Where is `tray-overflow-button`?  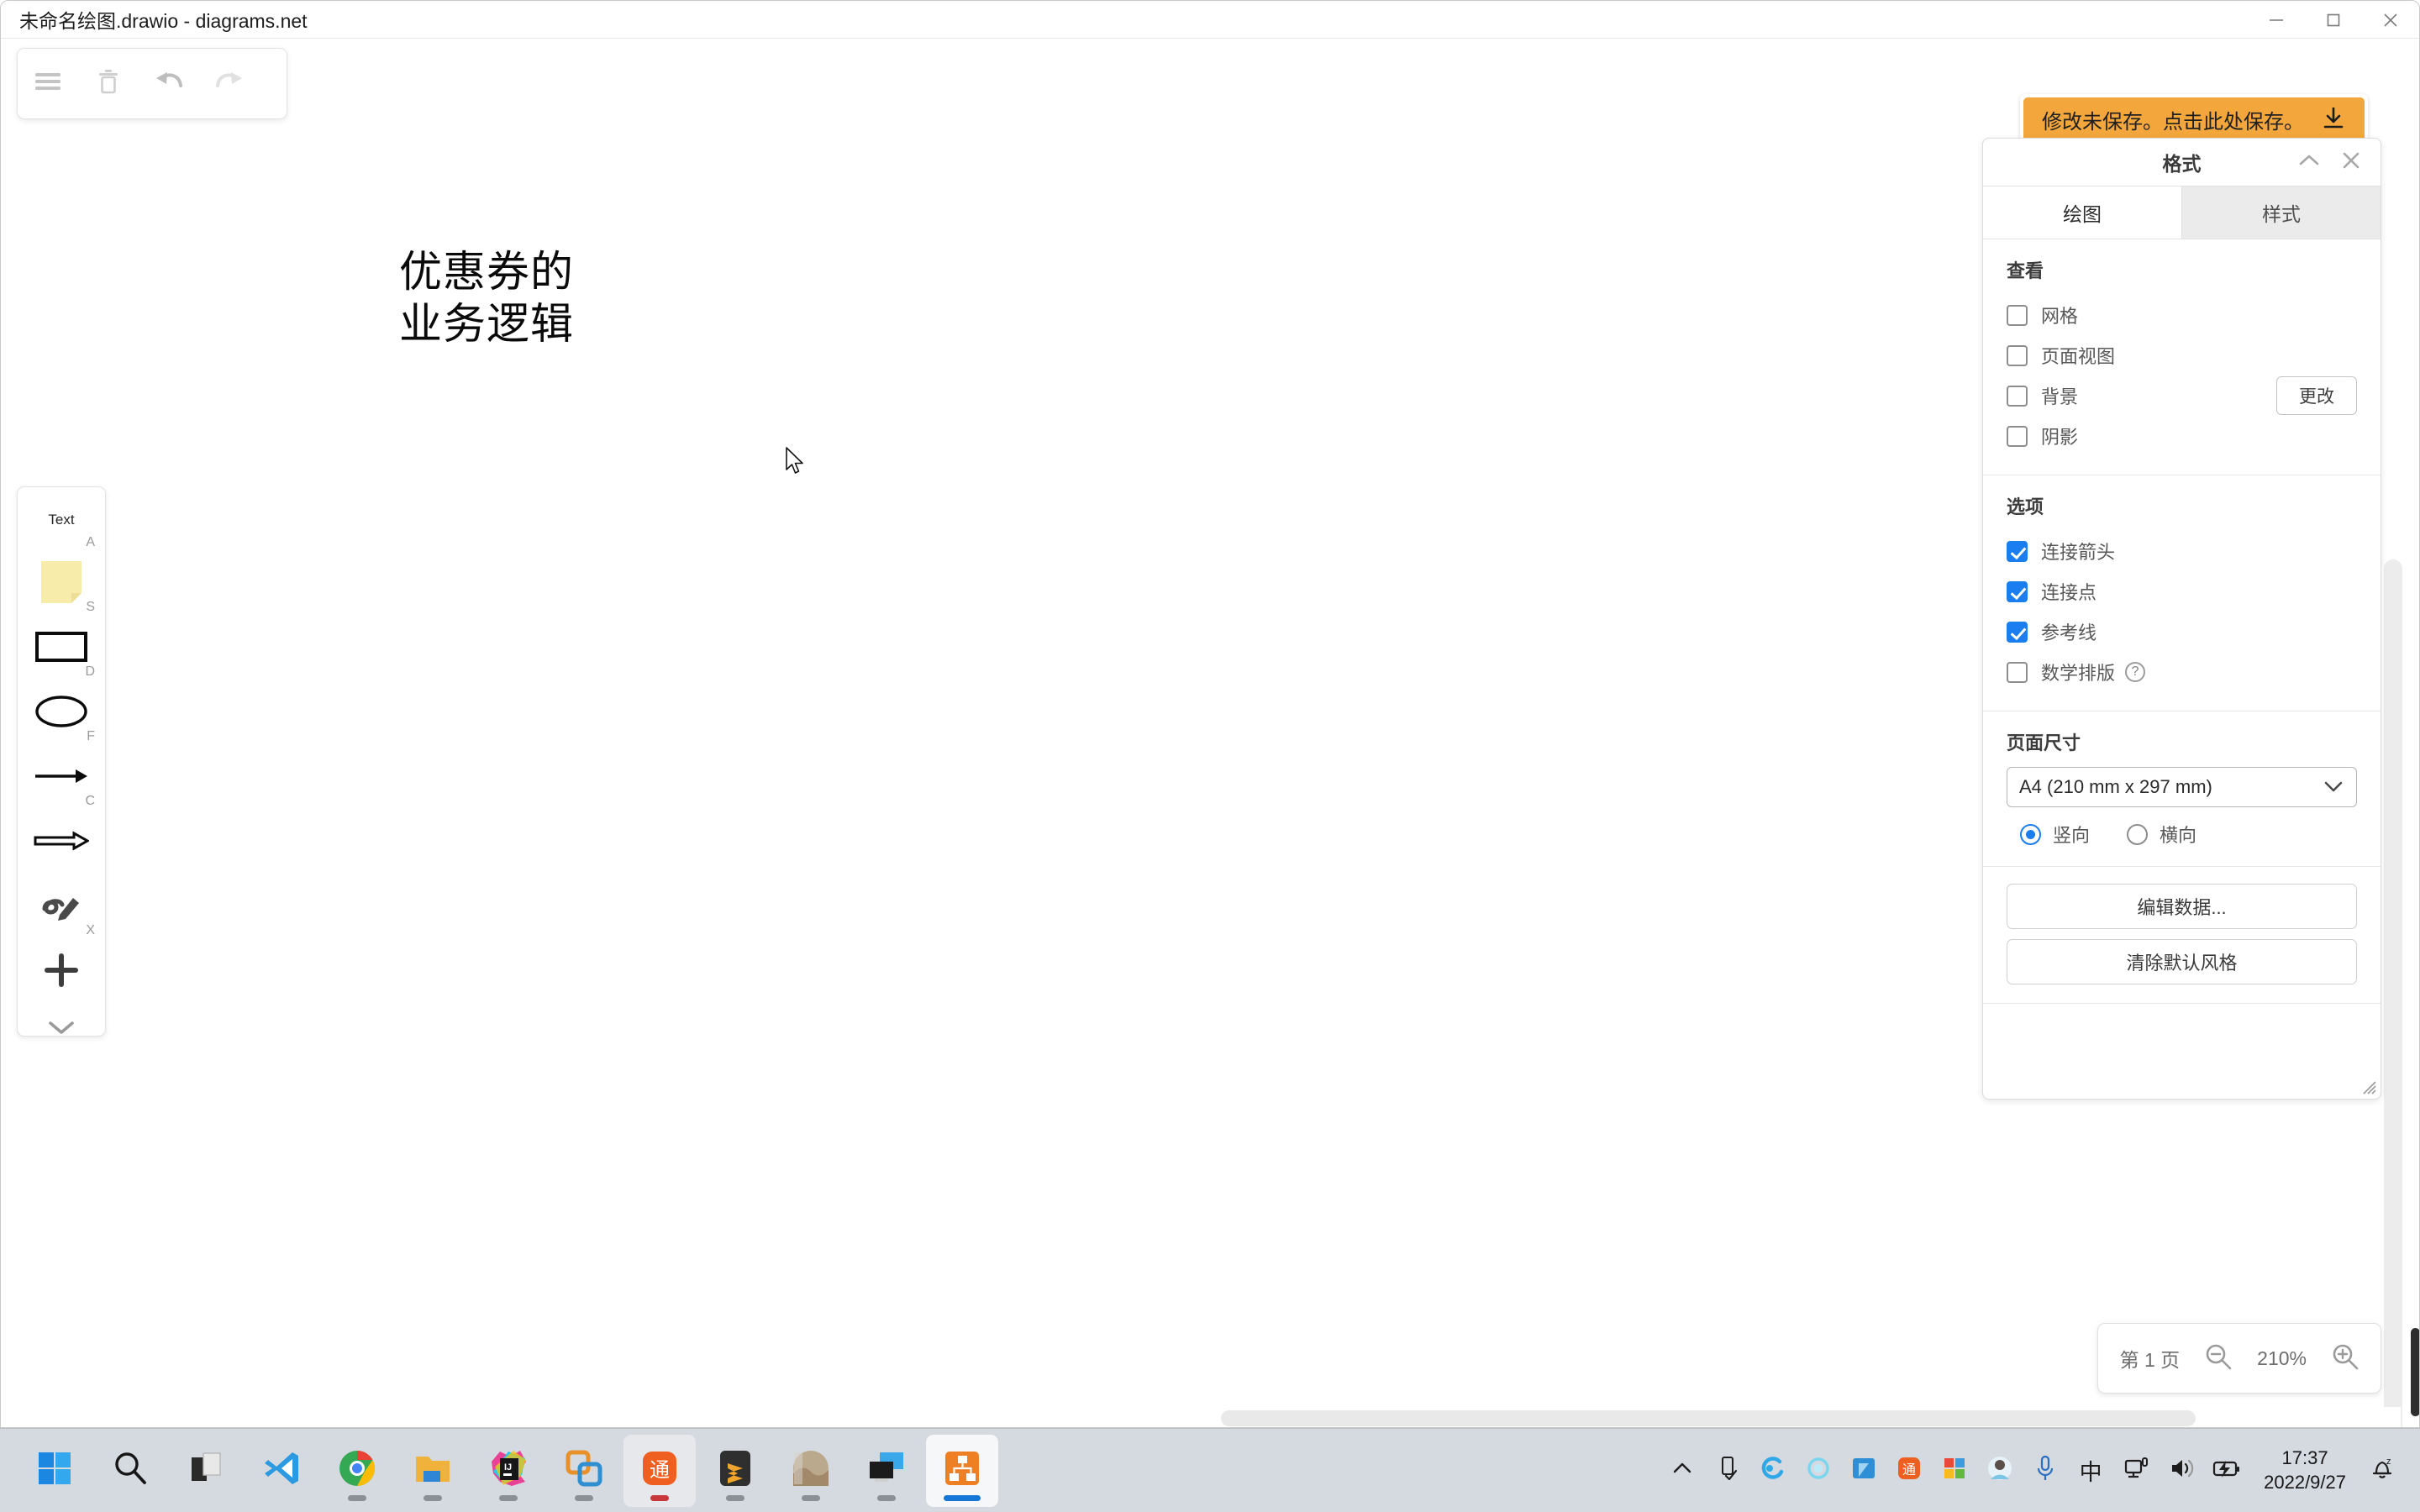
tray-overflow-button is located at coordinates (1682, 1470).